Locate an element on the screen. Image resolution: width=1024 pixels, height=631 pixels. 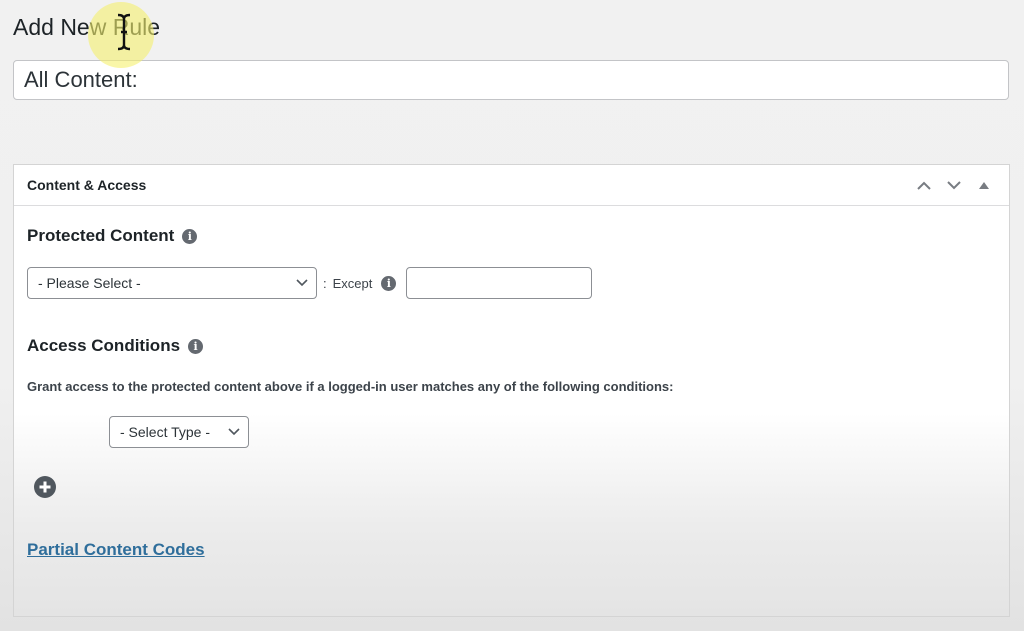
move-down-button is located at coordinates (954, 185).